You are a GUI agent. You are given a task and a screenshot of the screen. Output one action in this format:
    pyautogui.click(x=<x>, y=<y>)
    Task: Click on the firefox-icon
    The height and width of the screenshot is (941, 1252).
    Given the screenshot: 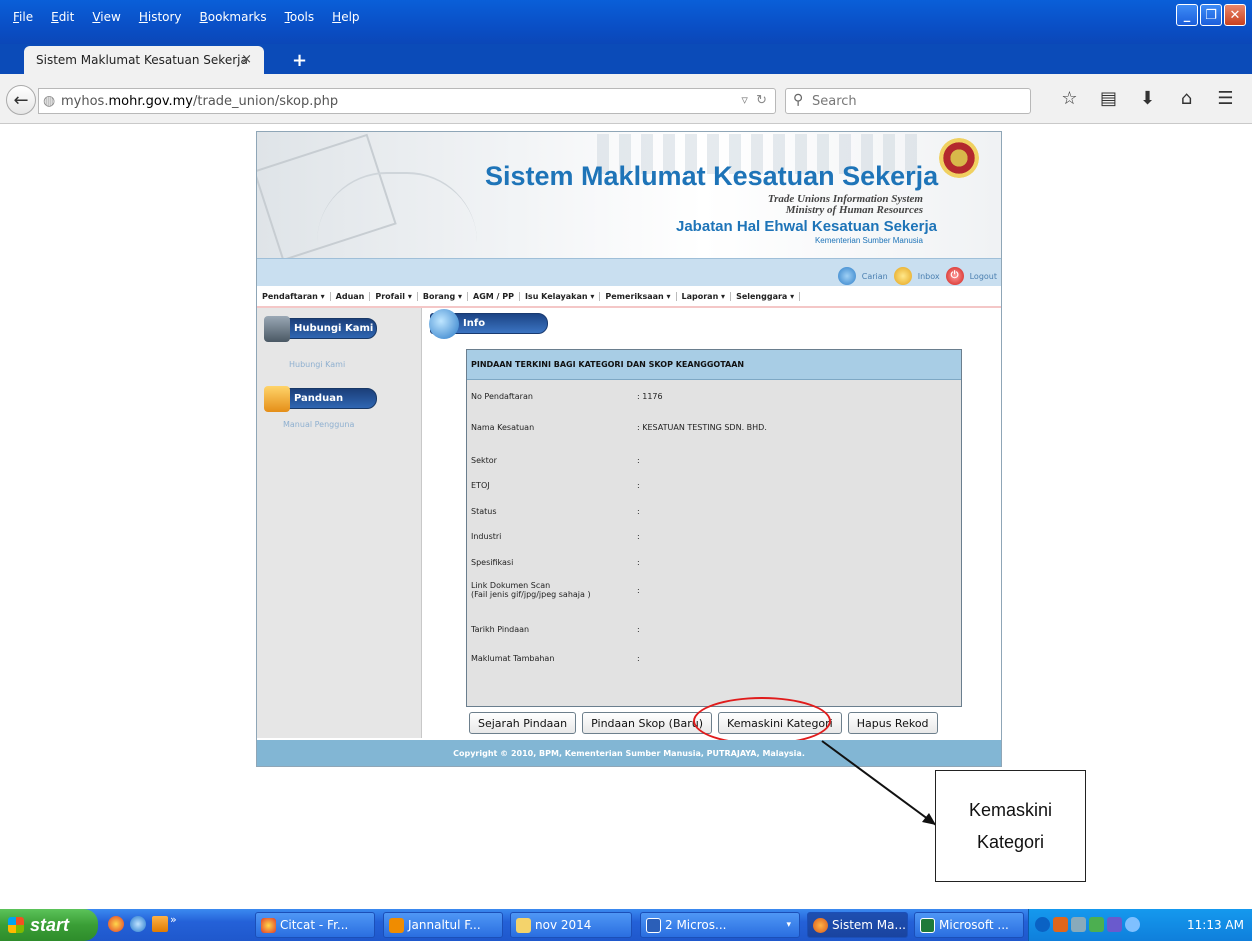 What is the action you would take?
    pyautogui.click(x=820, y=925)
    